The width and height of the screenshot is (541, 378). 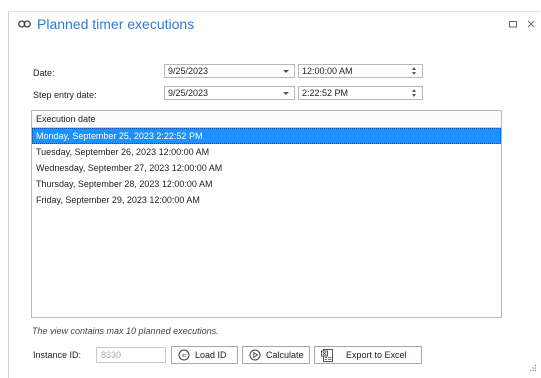 I want to click on step-date-picker: 9/25/2023, so click(x=229, y=93).